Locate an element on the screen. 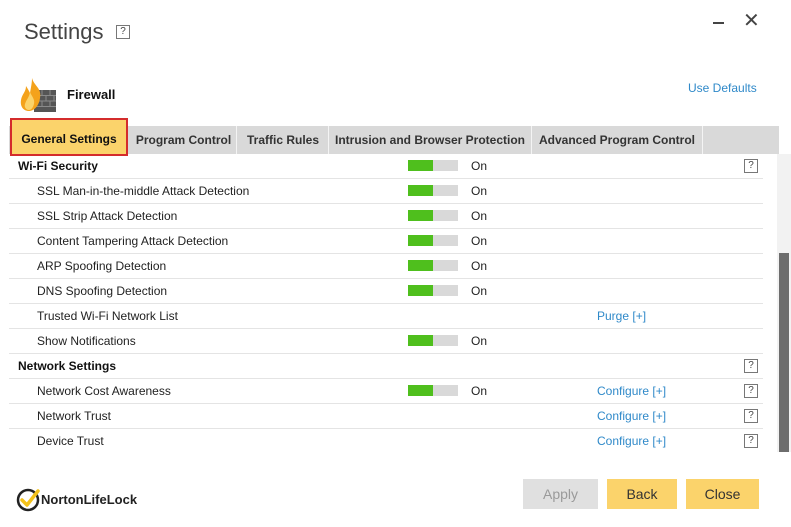 Image resolution: width=791 pixels, height=527 pixels. setting-row: Network Trust Configure [+]? is located at coordinates (386, 416).